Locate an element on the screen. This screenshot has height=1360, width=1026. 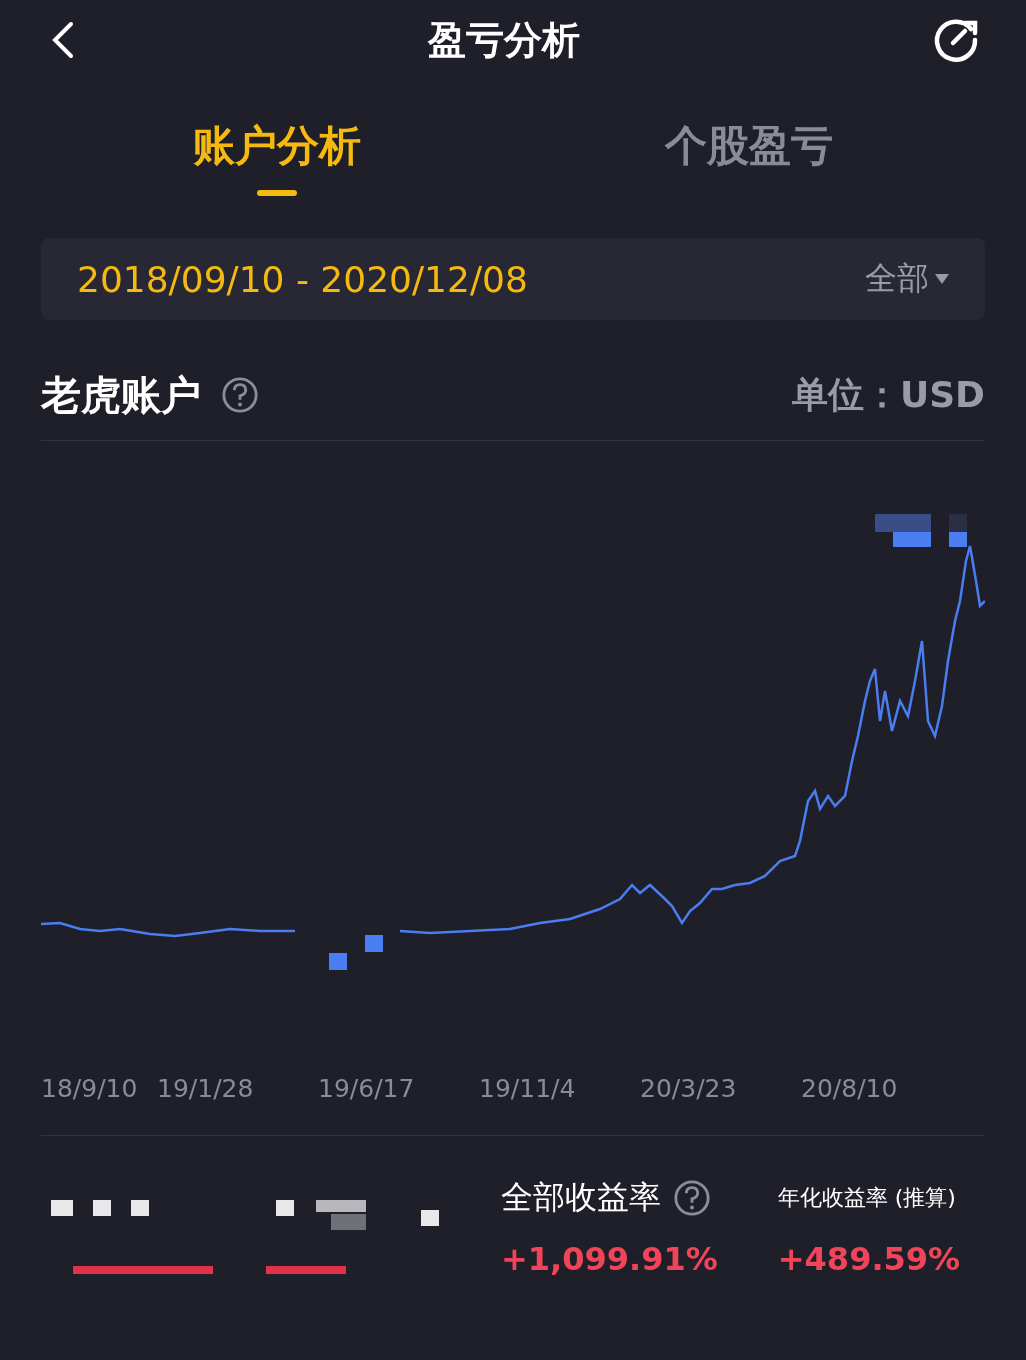
page-title: 盈亏分析 is located at coordinates (504, 40).